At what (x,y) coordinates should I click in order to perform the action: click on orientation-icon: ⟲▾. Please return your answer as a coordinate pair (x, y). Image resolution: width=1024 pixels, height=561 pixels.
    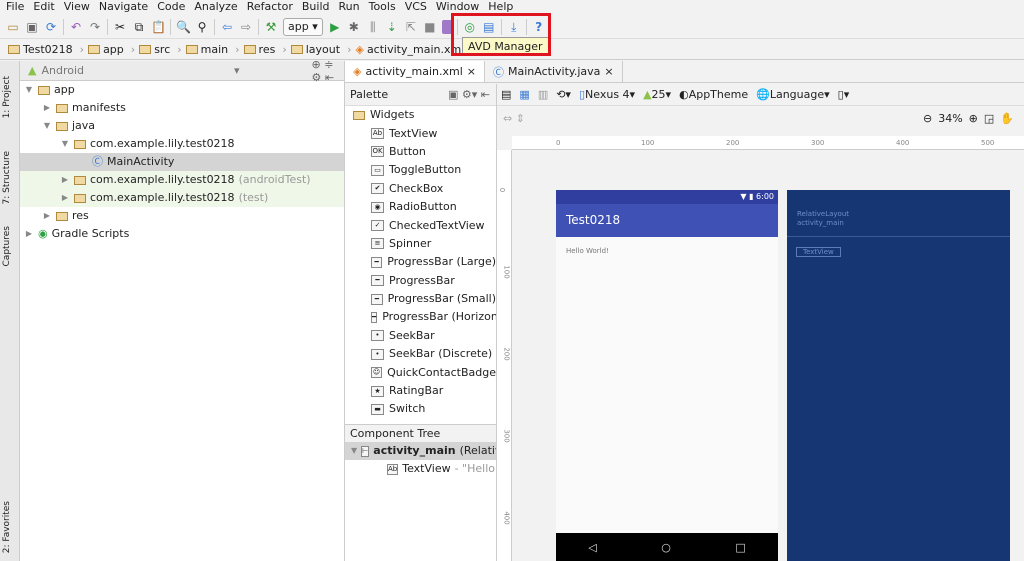
    Looking at the image, I should click on (563, 94).